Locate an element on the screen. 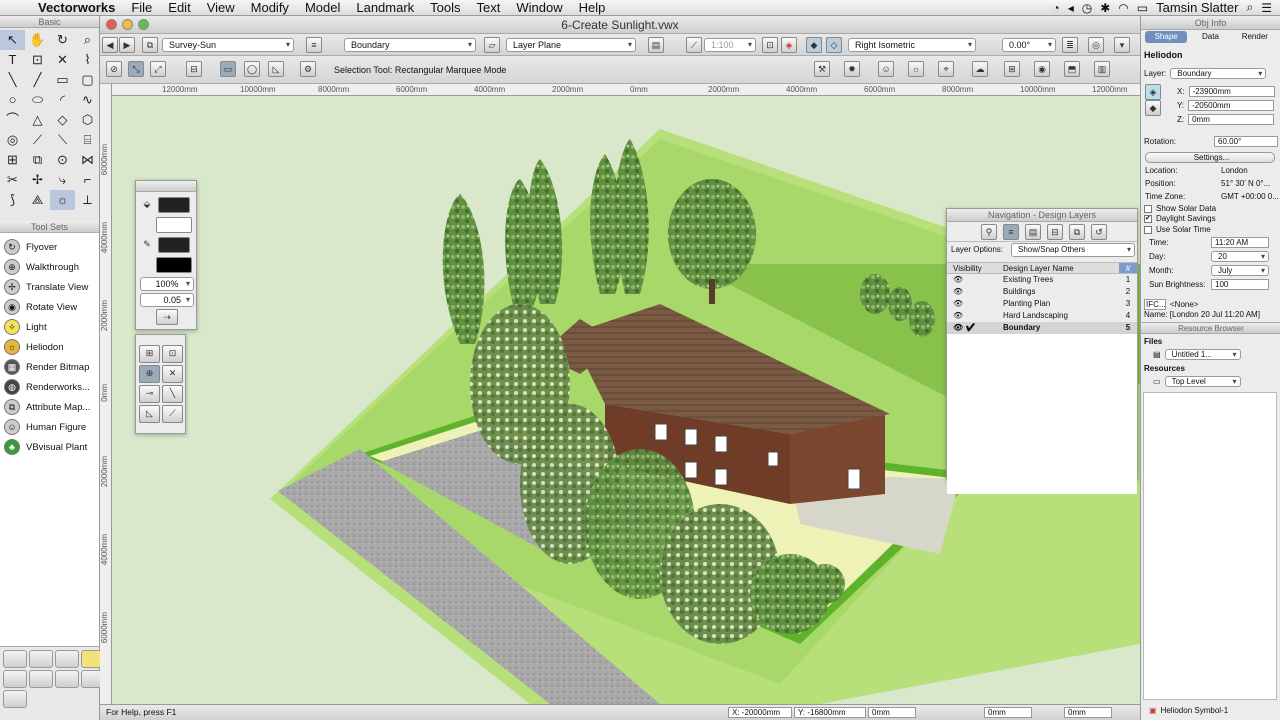  toolset-custom-icon is located at coordinates (15, 699).